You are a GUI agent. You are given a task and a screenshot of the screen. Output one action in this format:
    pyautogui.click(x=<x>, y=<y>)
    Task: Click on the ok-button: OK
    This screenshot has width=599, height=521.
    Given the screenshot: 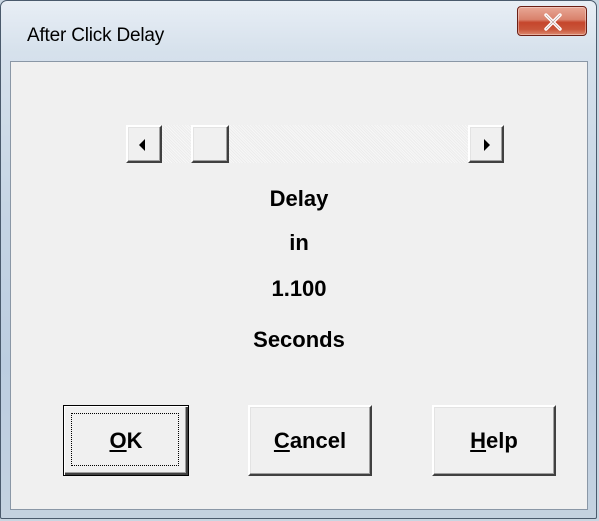 What is the action you would take?
    pyautogui.click(x=126, y=440)
    